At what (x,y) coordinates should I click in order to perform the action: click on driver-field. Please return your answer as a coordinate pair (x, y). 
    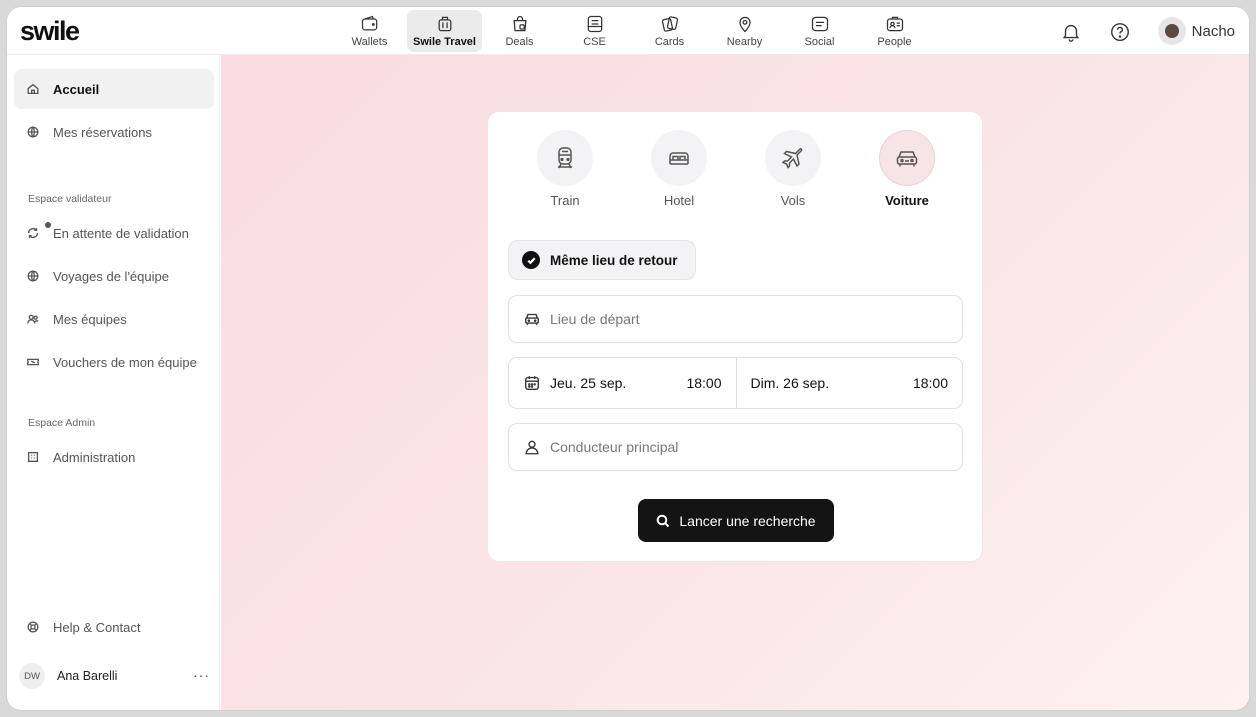
    Looking at the image, I should click on (735, 447).